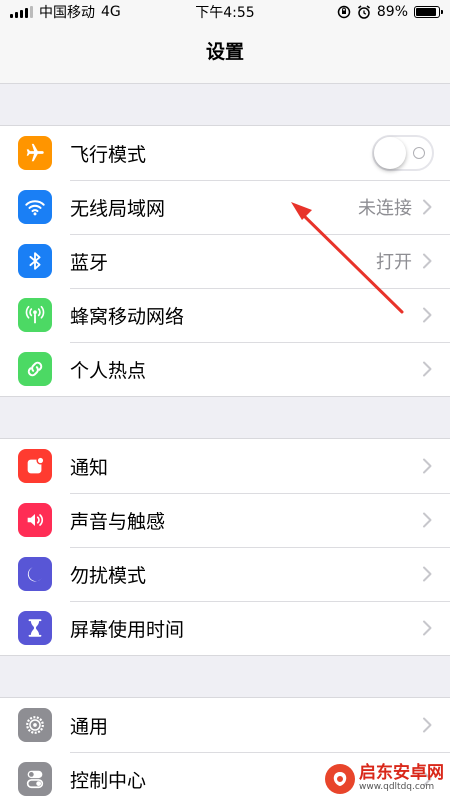 This screenshot has width=450, height=800. What do you see at coordinates (111, 12) in the screenshot?
I see `network-type: 4G` at bounding box center [111, 12].